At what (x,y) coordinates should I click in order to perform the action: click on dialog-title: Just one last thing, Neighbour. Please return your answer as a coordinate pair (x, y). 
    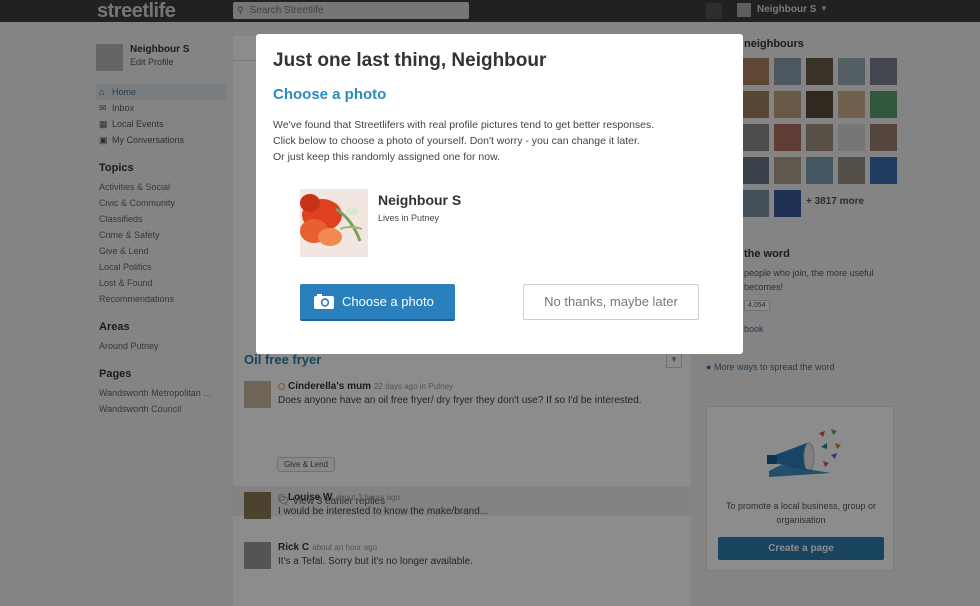
    Looking at the image, I should click on (410, 60).